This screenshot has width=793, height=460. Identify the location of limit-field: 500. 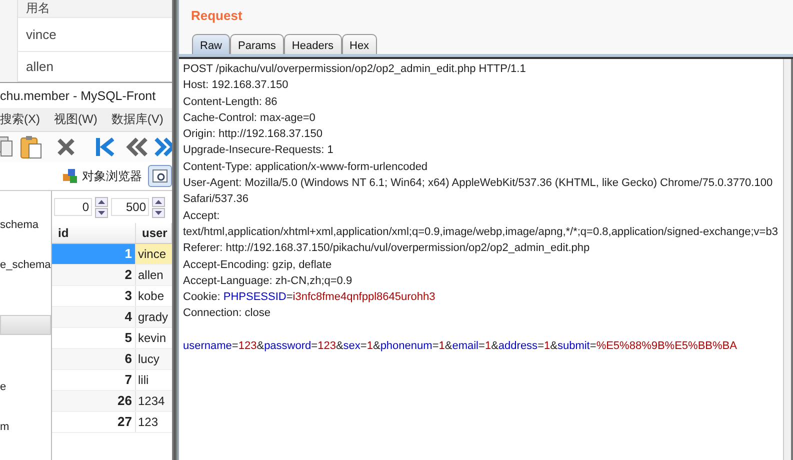
(130, 207).